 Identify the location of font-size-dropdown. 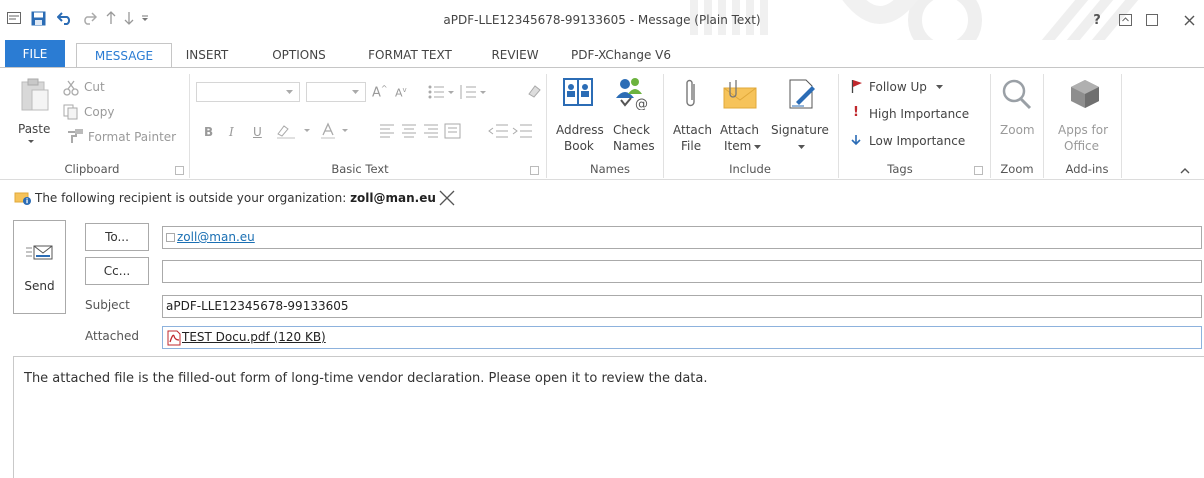
(336, 92).